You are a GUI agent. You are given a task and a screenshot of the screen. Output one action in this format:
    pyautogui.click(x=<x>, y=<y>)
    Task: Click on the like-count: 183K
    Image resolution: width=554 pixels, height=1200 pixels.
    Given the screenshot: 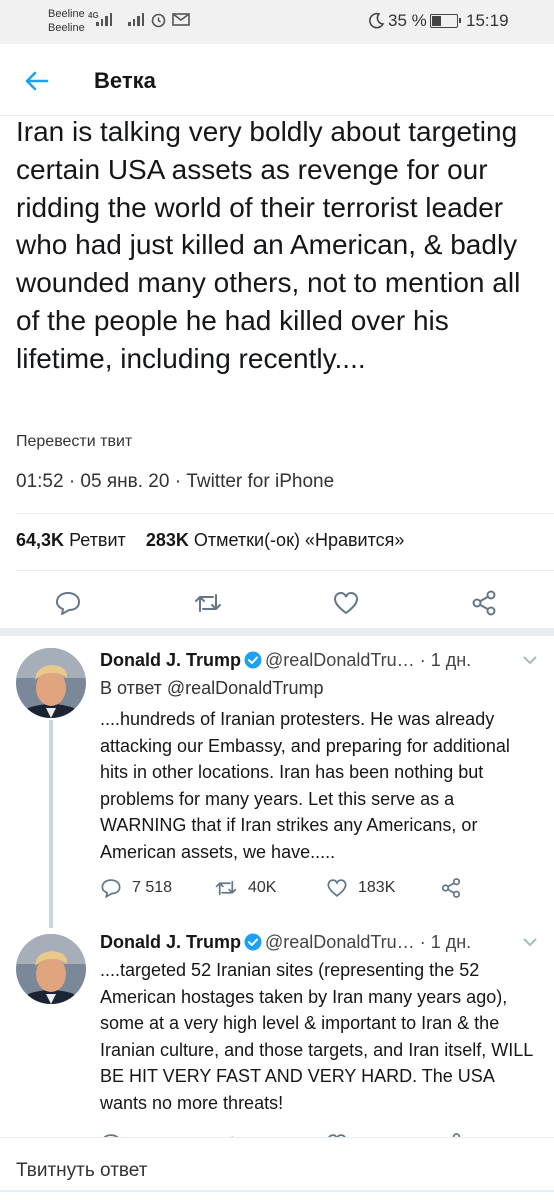 What is the action you would take?
    pyautogui.click(x=377, y=887)
    